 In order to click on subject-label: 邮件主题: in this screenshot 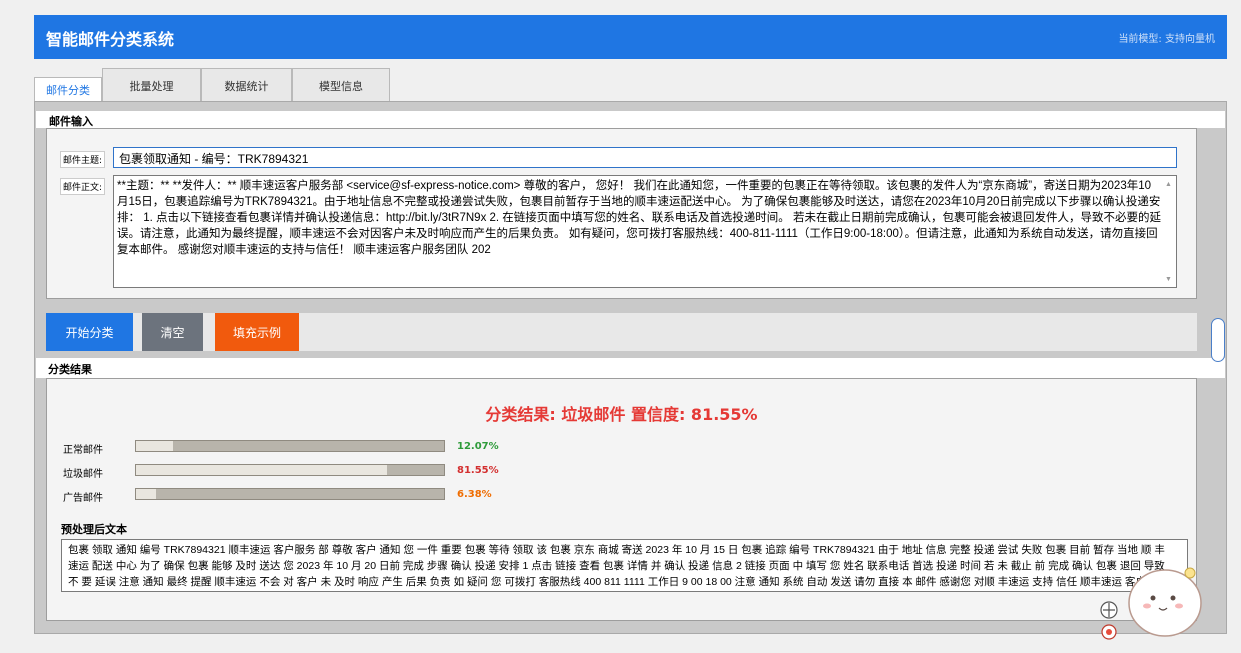, I will do `click(83, 159)`.